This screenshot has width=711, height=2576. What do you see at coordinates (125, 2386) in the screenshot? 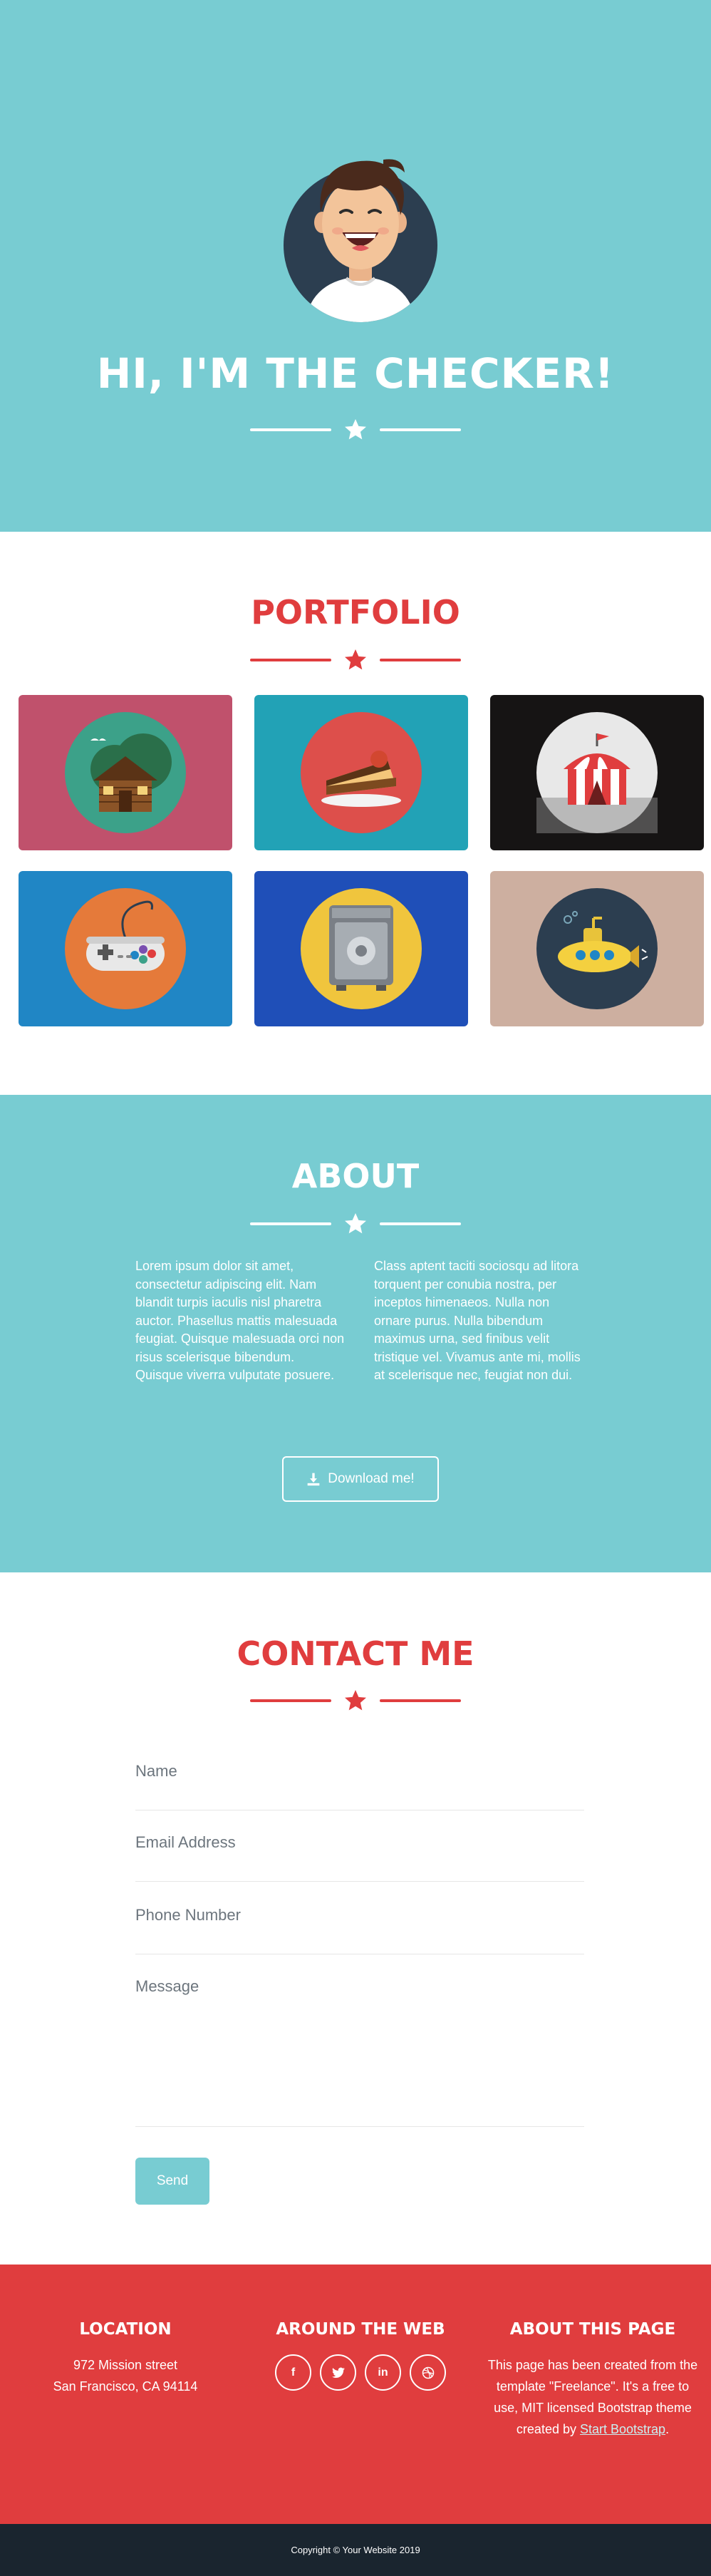
I see `footer-location-line2: San Francisco, CA 94114` at bounding box center [125, 2386].